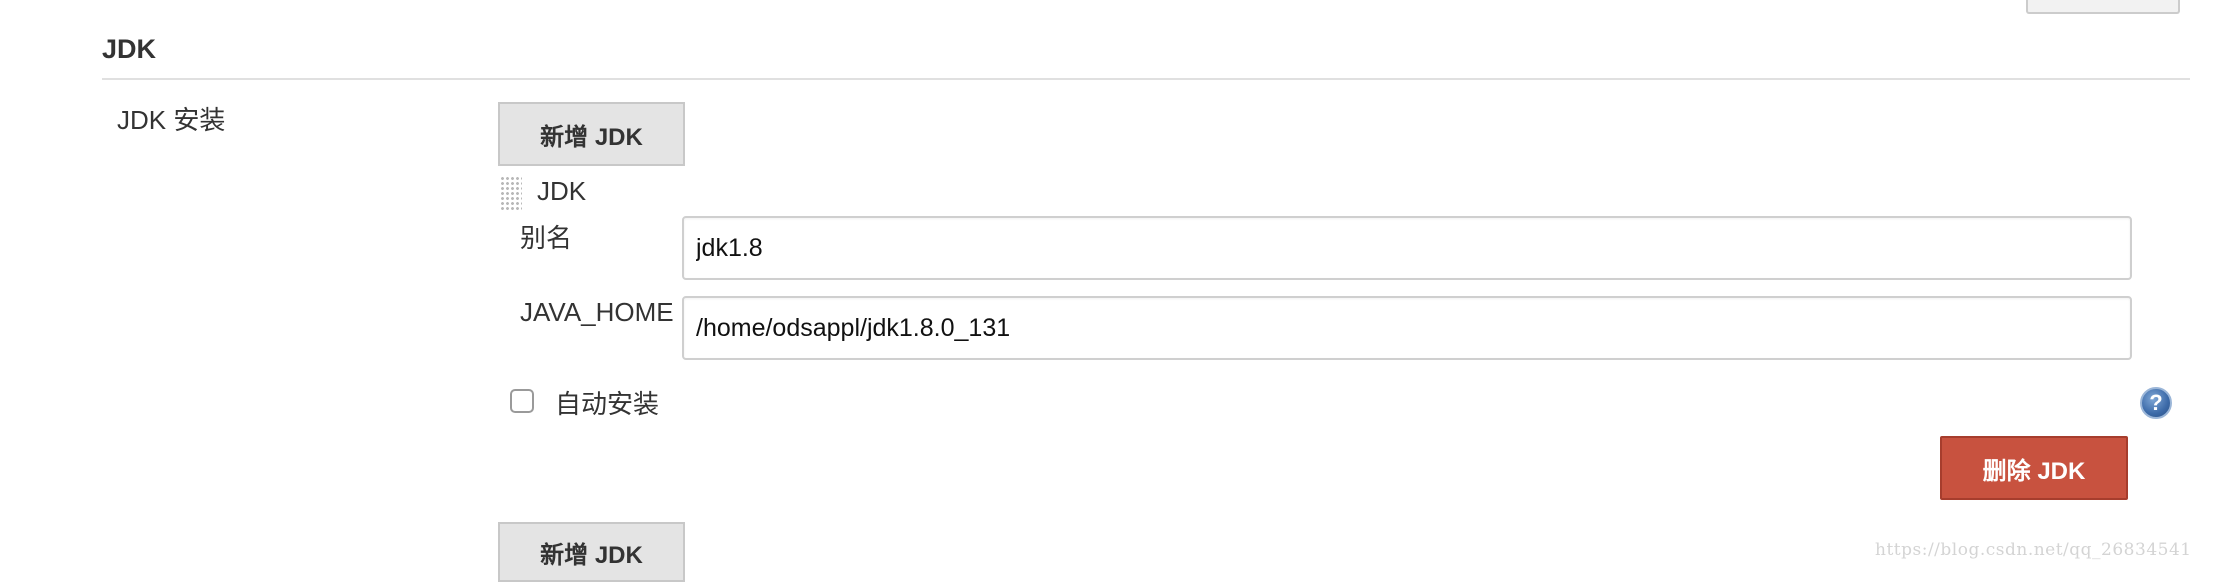 This screenshot has width=2218, height=582. I want to click on top-button-edge, so click(2103, 7).